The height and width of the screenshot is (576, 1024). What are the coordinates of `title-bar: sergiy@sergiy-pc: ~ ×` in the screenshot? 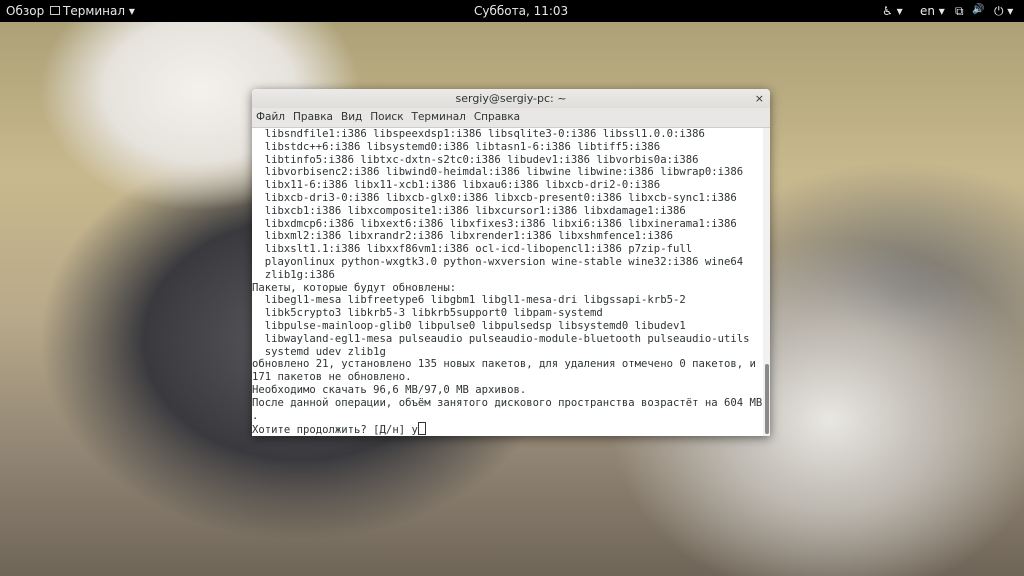 It's located at (511, 98).